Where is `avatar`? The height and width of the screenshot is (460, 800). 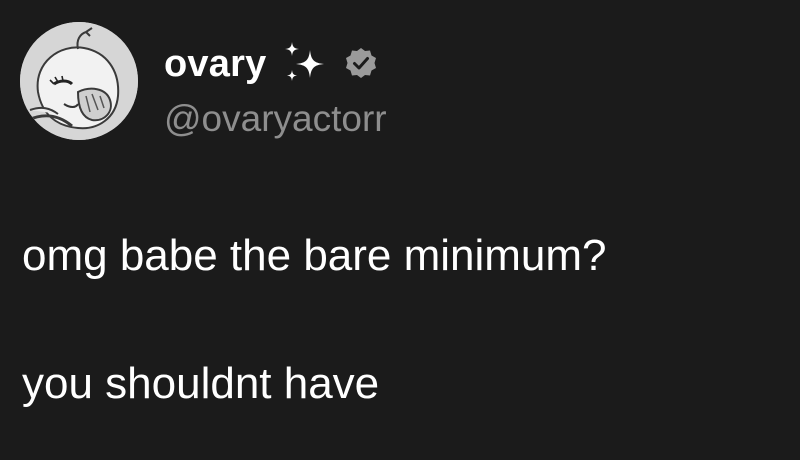 avatar is located at coordinates (79, 81).